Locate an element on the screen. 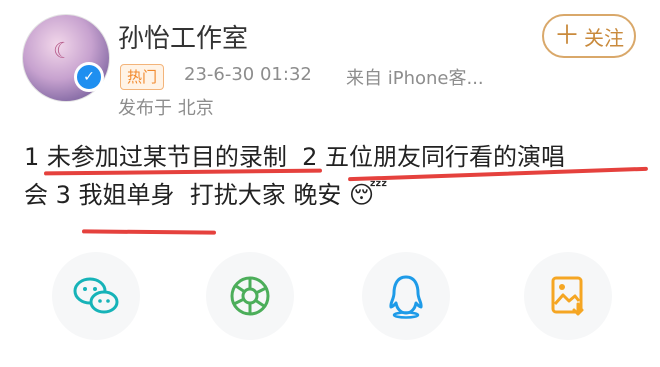  post-location: 发布于 北京 is located at coordinates (166, 108).